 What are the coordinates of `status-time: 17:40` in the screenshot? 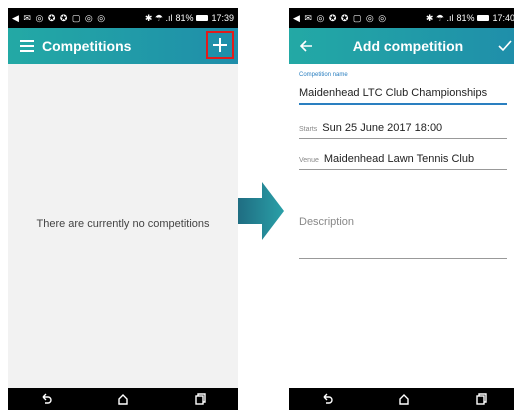 It's located at (503, 18).